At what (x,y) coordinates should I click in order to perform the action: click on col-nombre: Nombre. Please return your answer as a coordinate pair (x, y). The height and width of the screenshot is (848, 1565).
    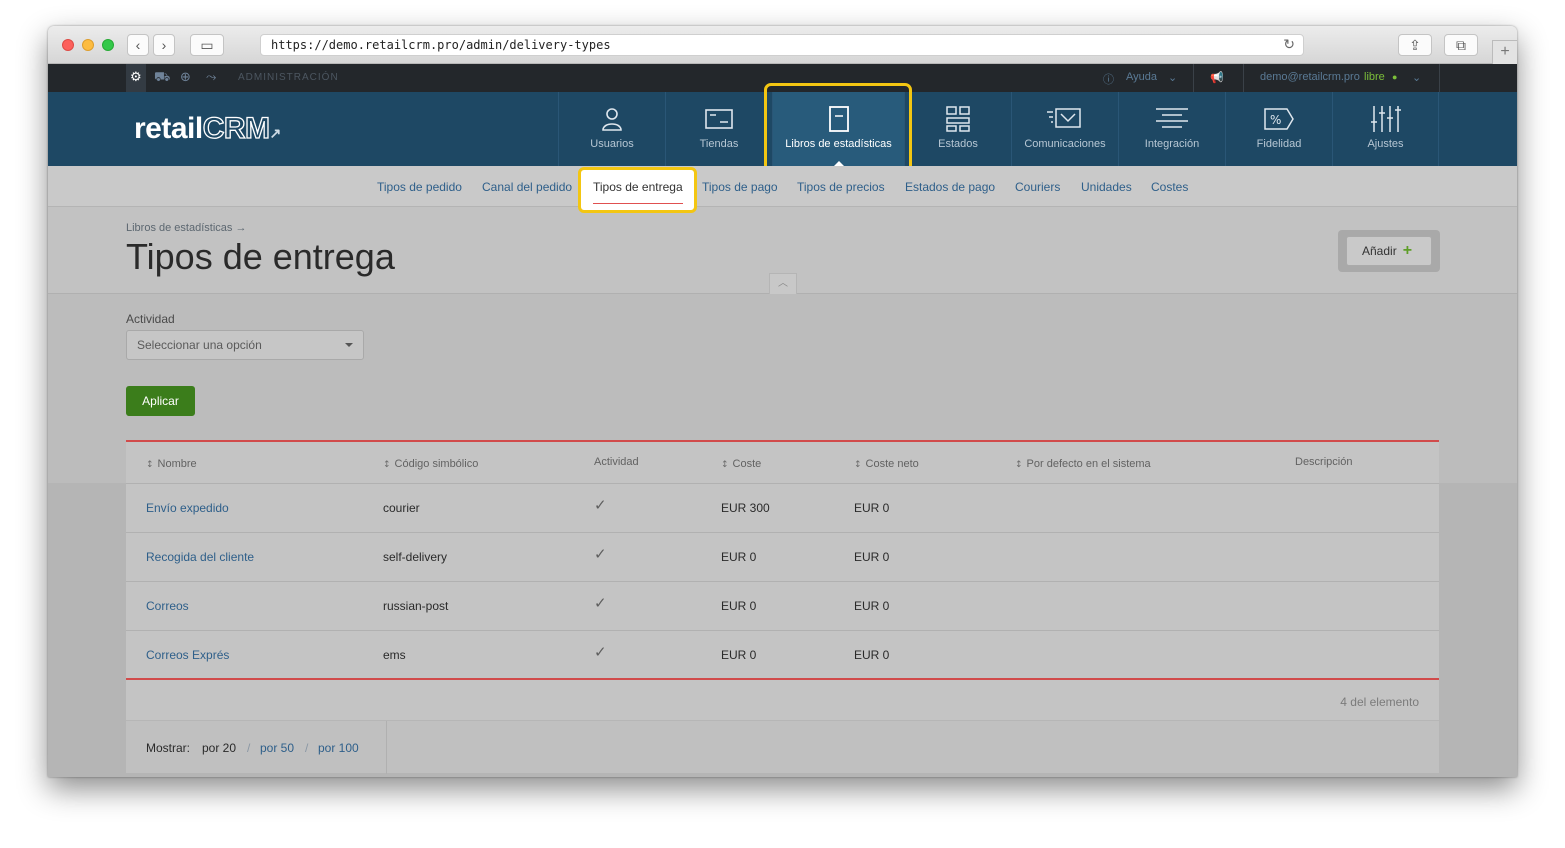
    Looking at the image, I should click on (171, 464).